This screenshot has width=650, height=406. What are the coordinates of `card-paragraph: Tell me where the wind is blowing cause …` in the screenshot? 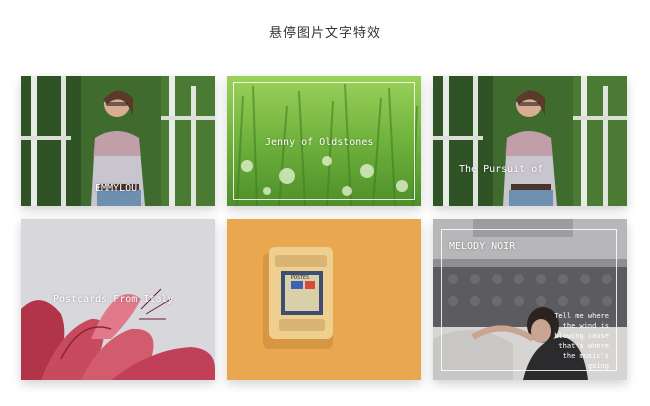 It's located at (574, 341).